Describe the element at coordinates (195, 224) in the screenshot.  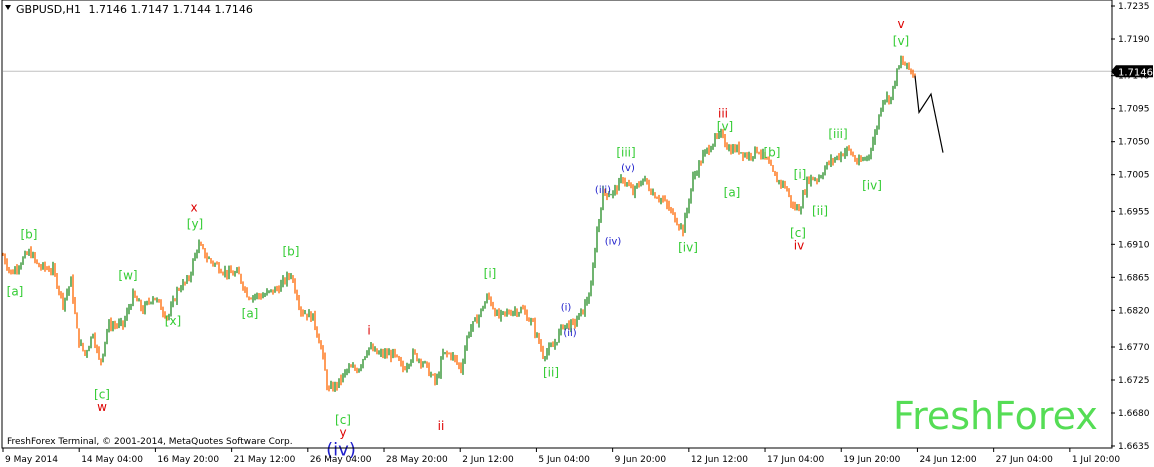
I see `wave-label: [y]` at that location.